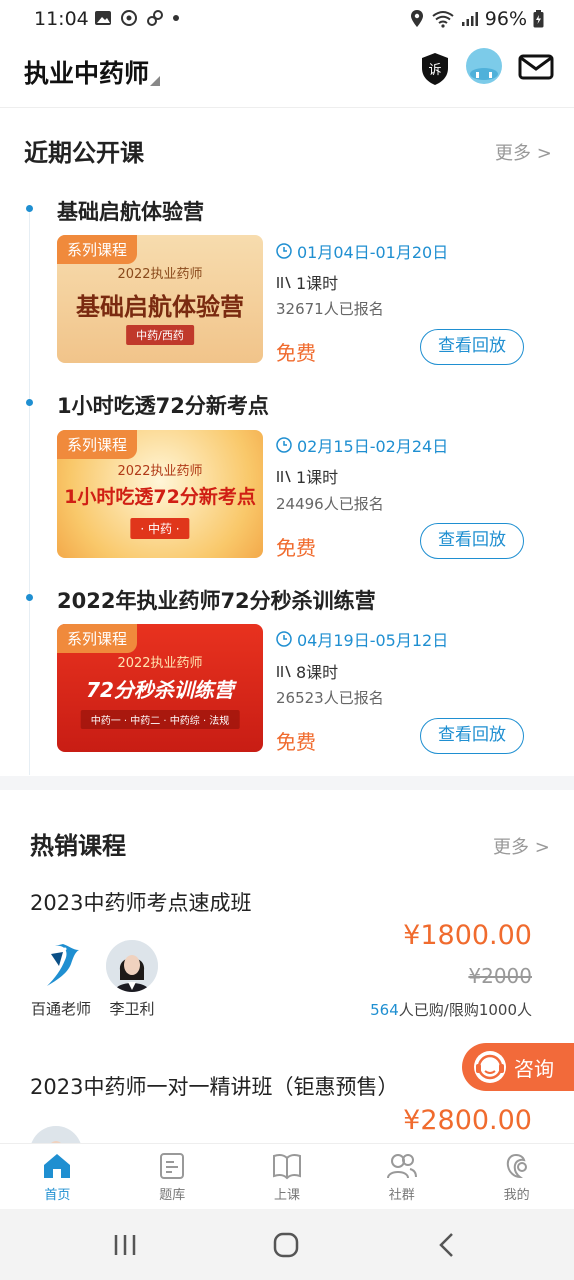 The height and width of the screenshot is (1280, 574). I want to click on tab-class: 上课, so click(287, 1176).